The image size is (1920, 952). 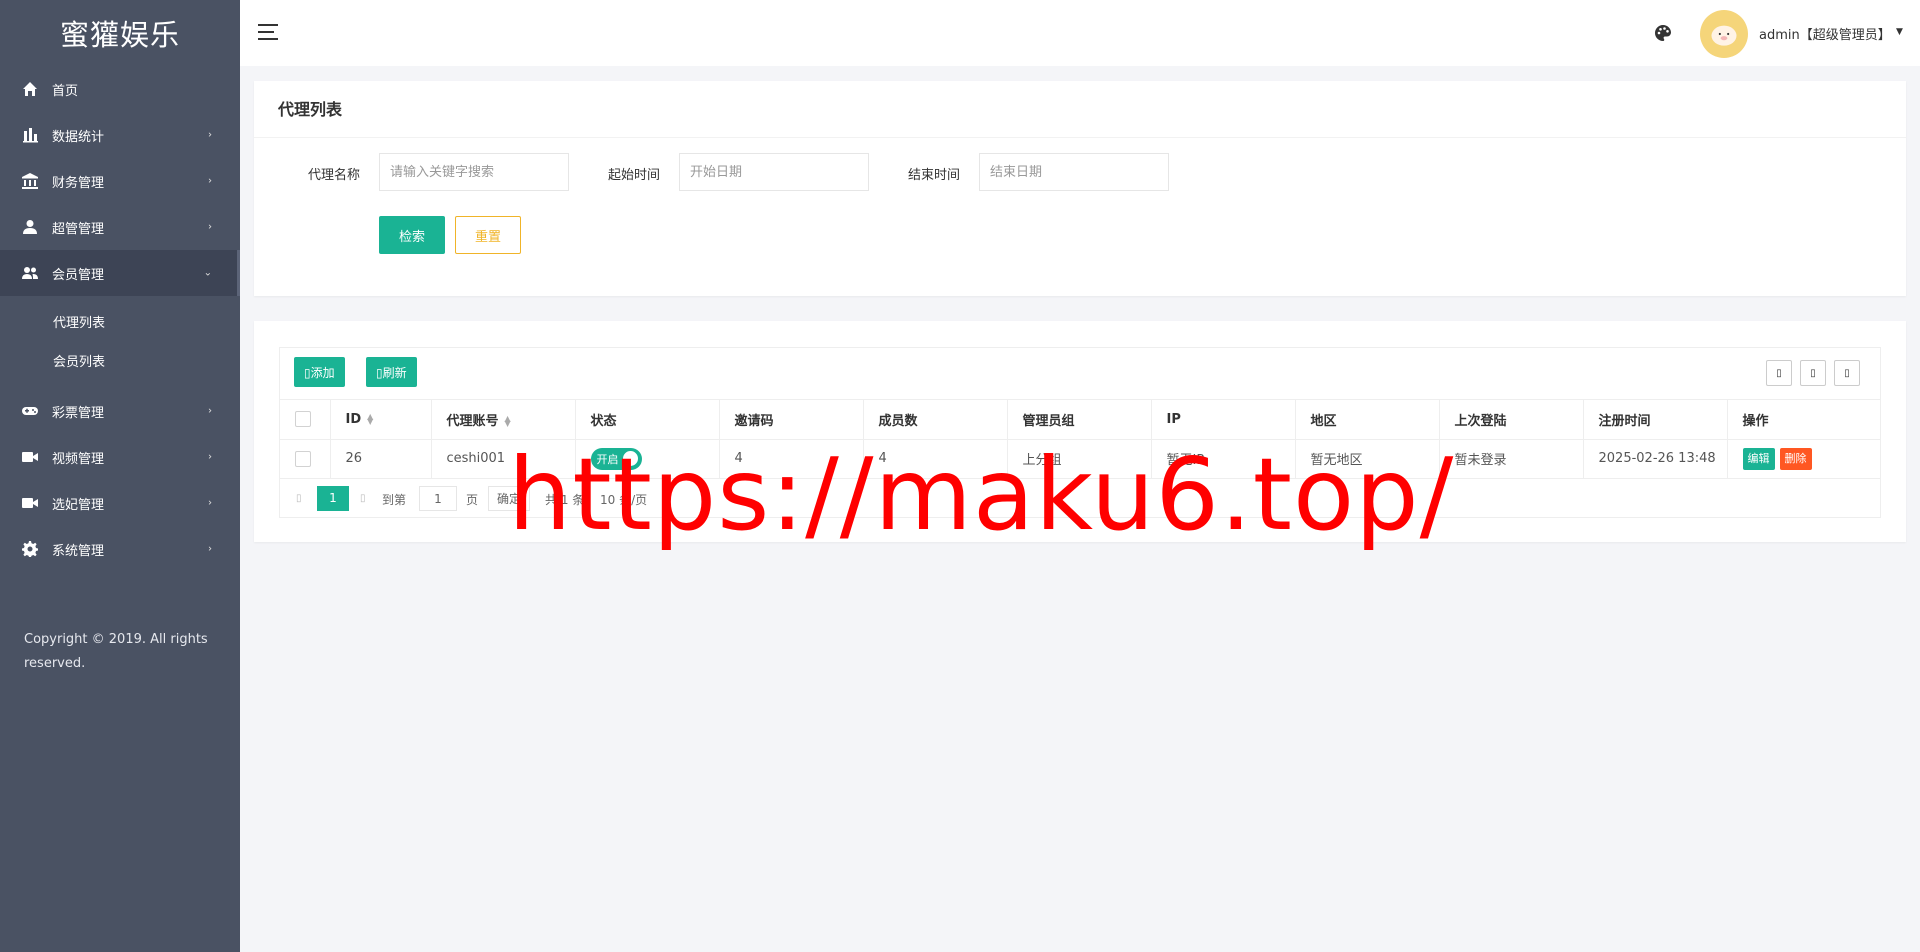 I want to click on top-header: admin【超级管理员】 ▼, so click(x=1080, y=33).